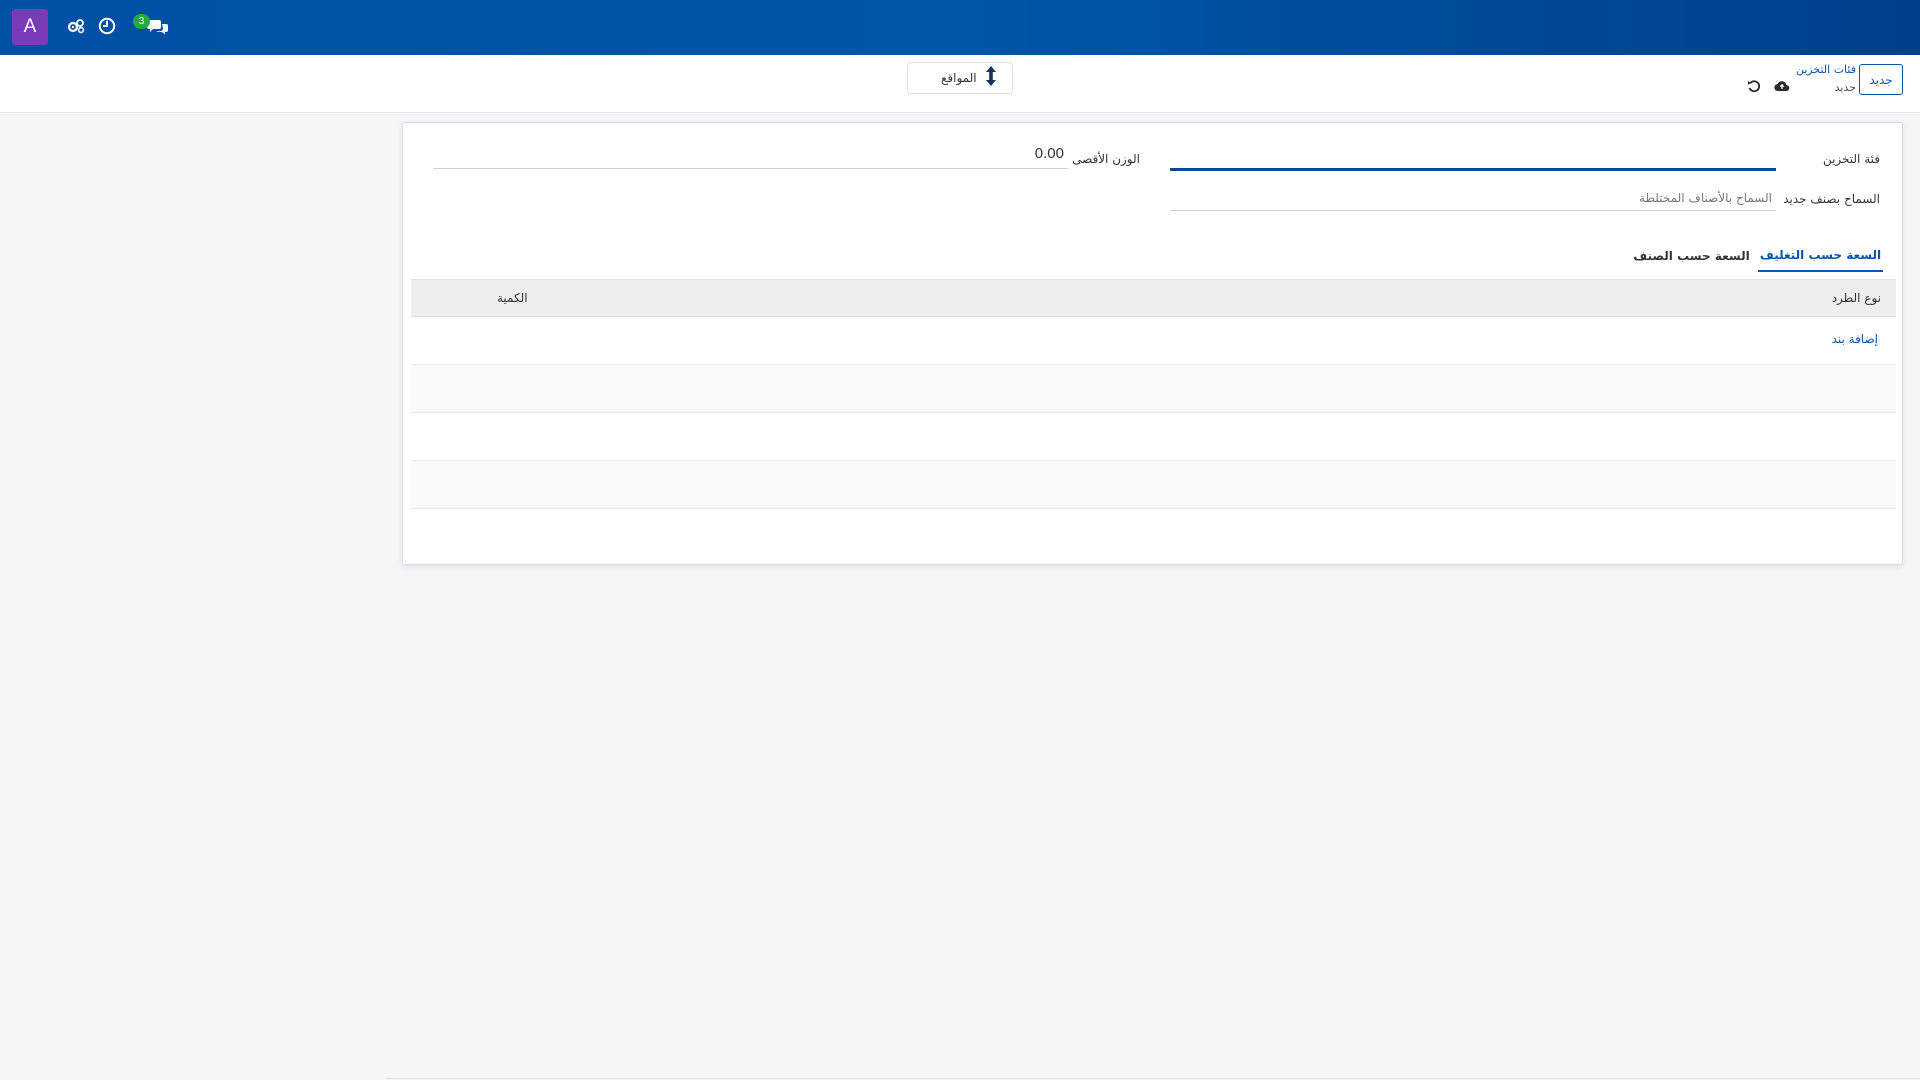 This screenshot has width=1920, height=1080. What do you see at coordinates (512, 298) in the screenshot?
I see `column-quantity: الكمية` at bounding box center [512, 298].